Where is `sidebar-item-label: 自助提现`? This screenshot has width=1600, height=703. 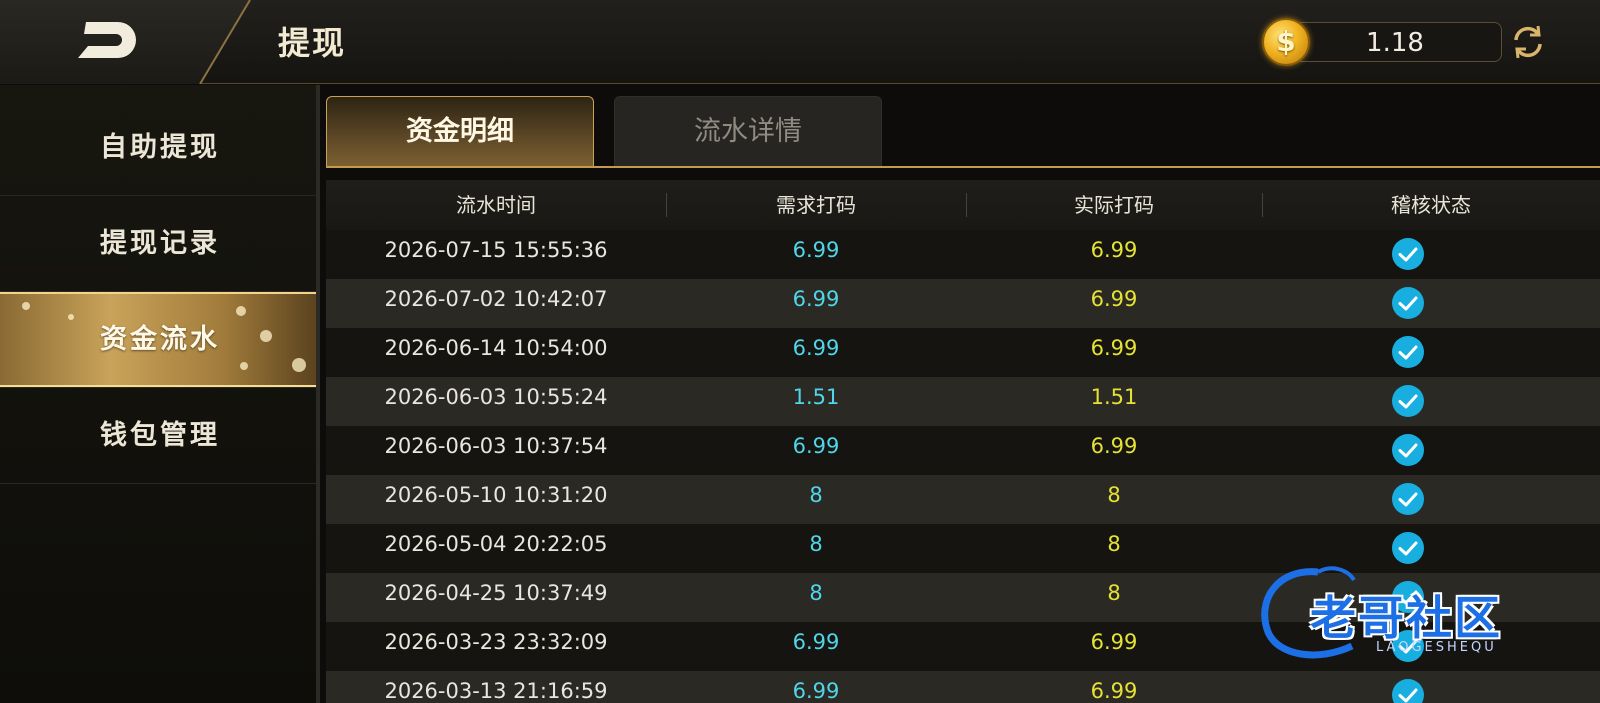 sidebar-item-label: 自助提现 is located at coordinates (160, 147).